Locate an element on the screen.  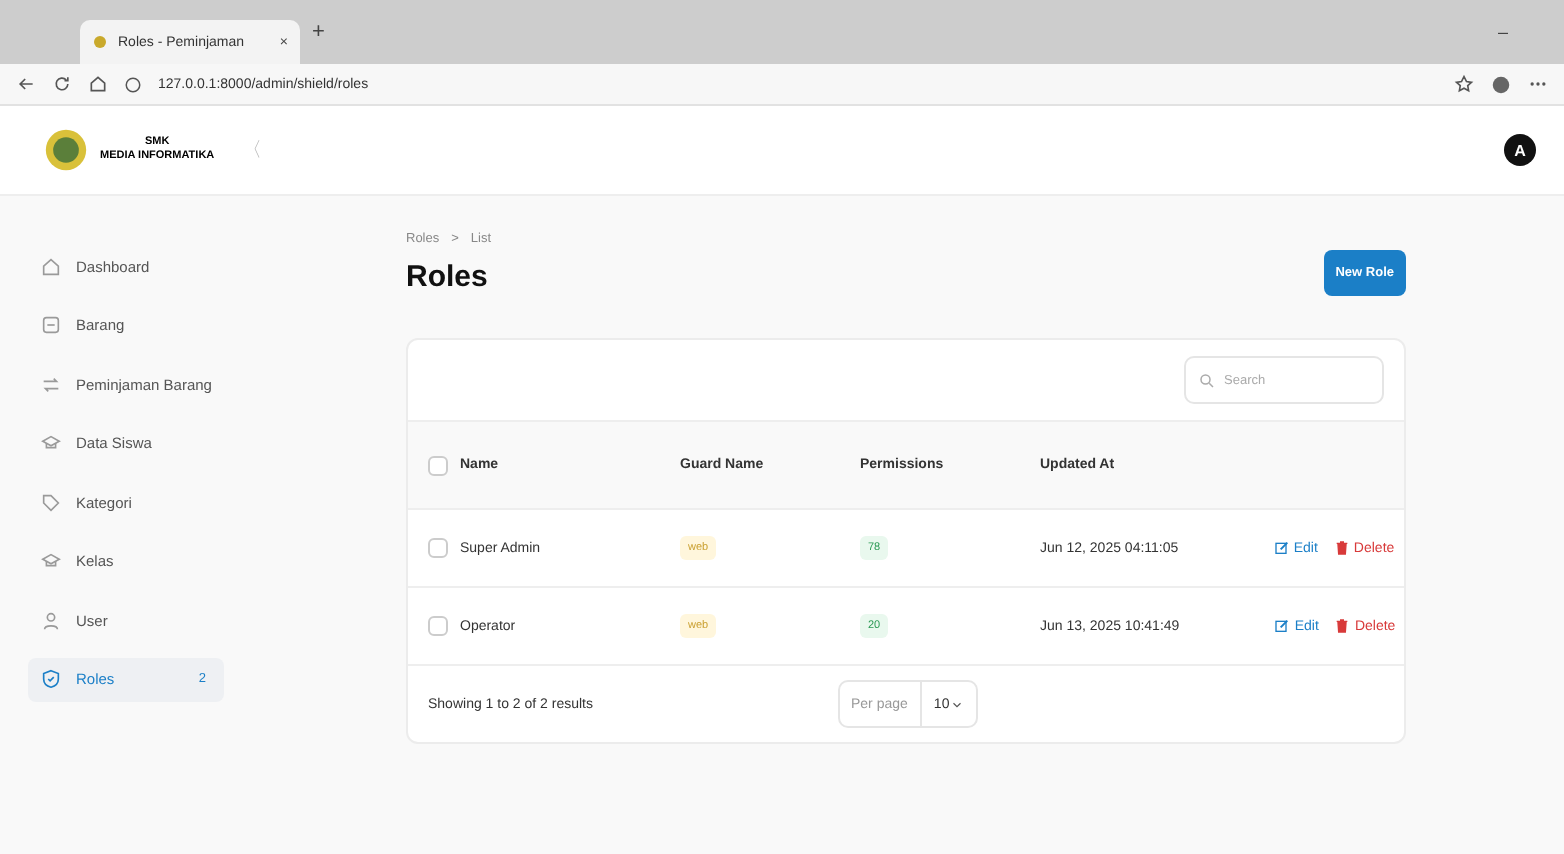
minimize-button: – is located at coordinates (1502, 32).